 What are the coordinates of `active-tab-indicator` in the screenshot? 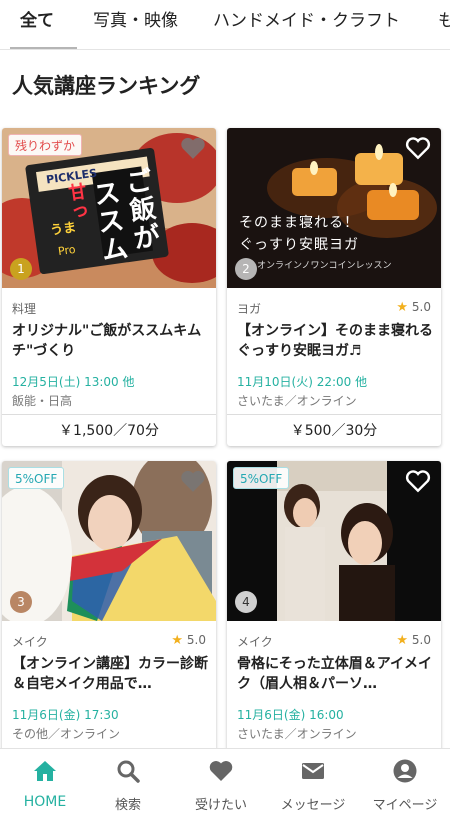 It's located at (43, 48).